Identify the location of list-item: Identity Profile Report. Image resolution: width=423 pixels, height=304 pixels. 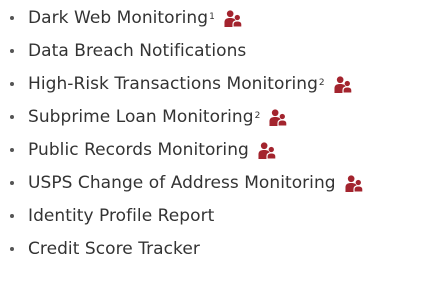
(112, 216).